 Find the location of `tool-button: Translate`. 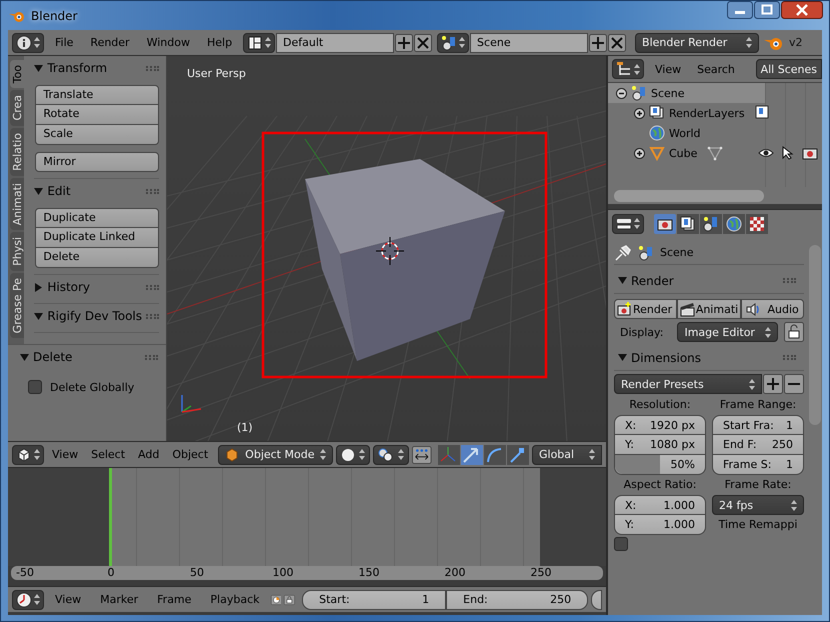

tool-button: Translate is located at coordinates (97, 95).